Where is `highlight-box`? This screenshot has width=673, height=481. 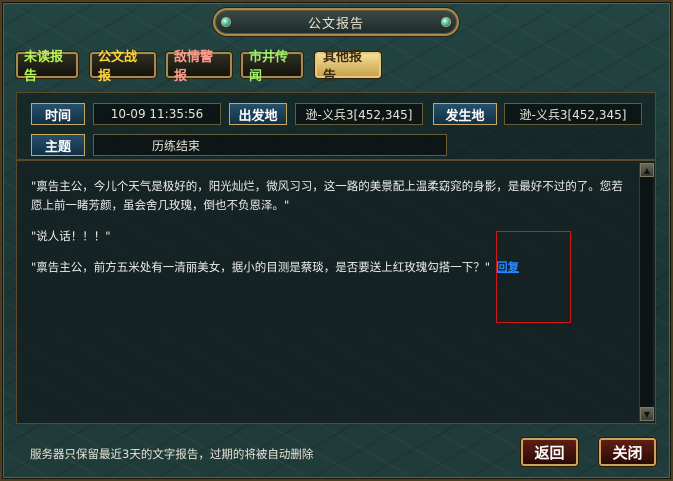 highlight-box is located at coordinates (533, 277).